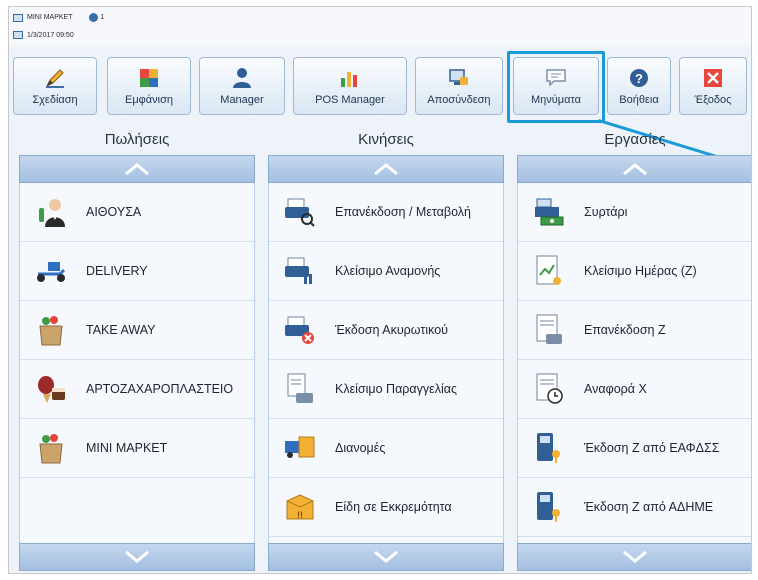 The image size is (758, 580). What do you see at coordinates (634, 330) in the screenshot?
I see `list-item-reissue-z: Επανέκδοση Ζ` at bounding box center [634, 330].